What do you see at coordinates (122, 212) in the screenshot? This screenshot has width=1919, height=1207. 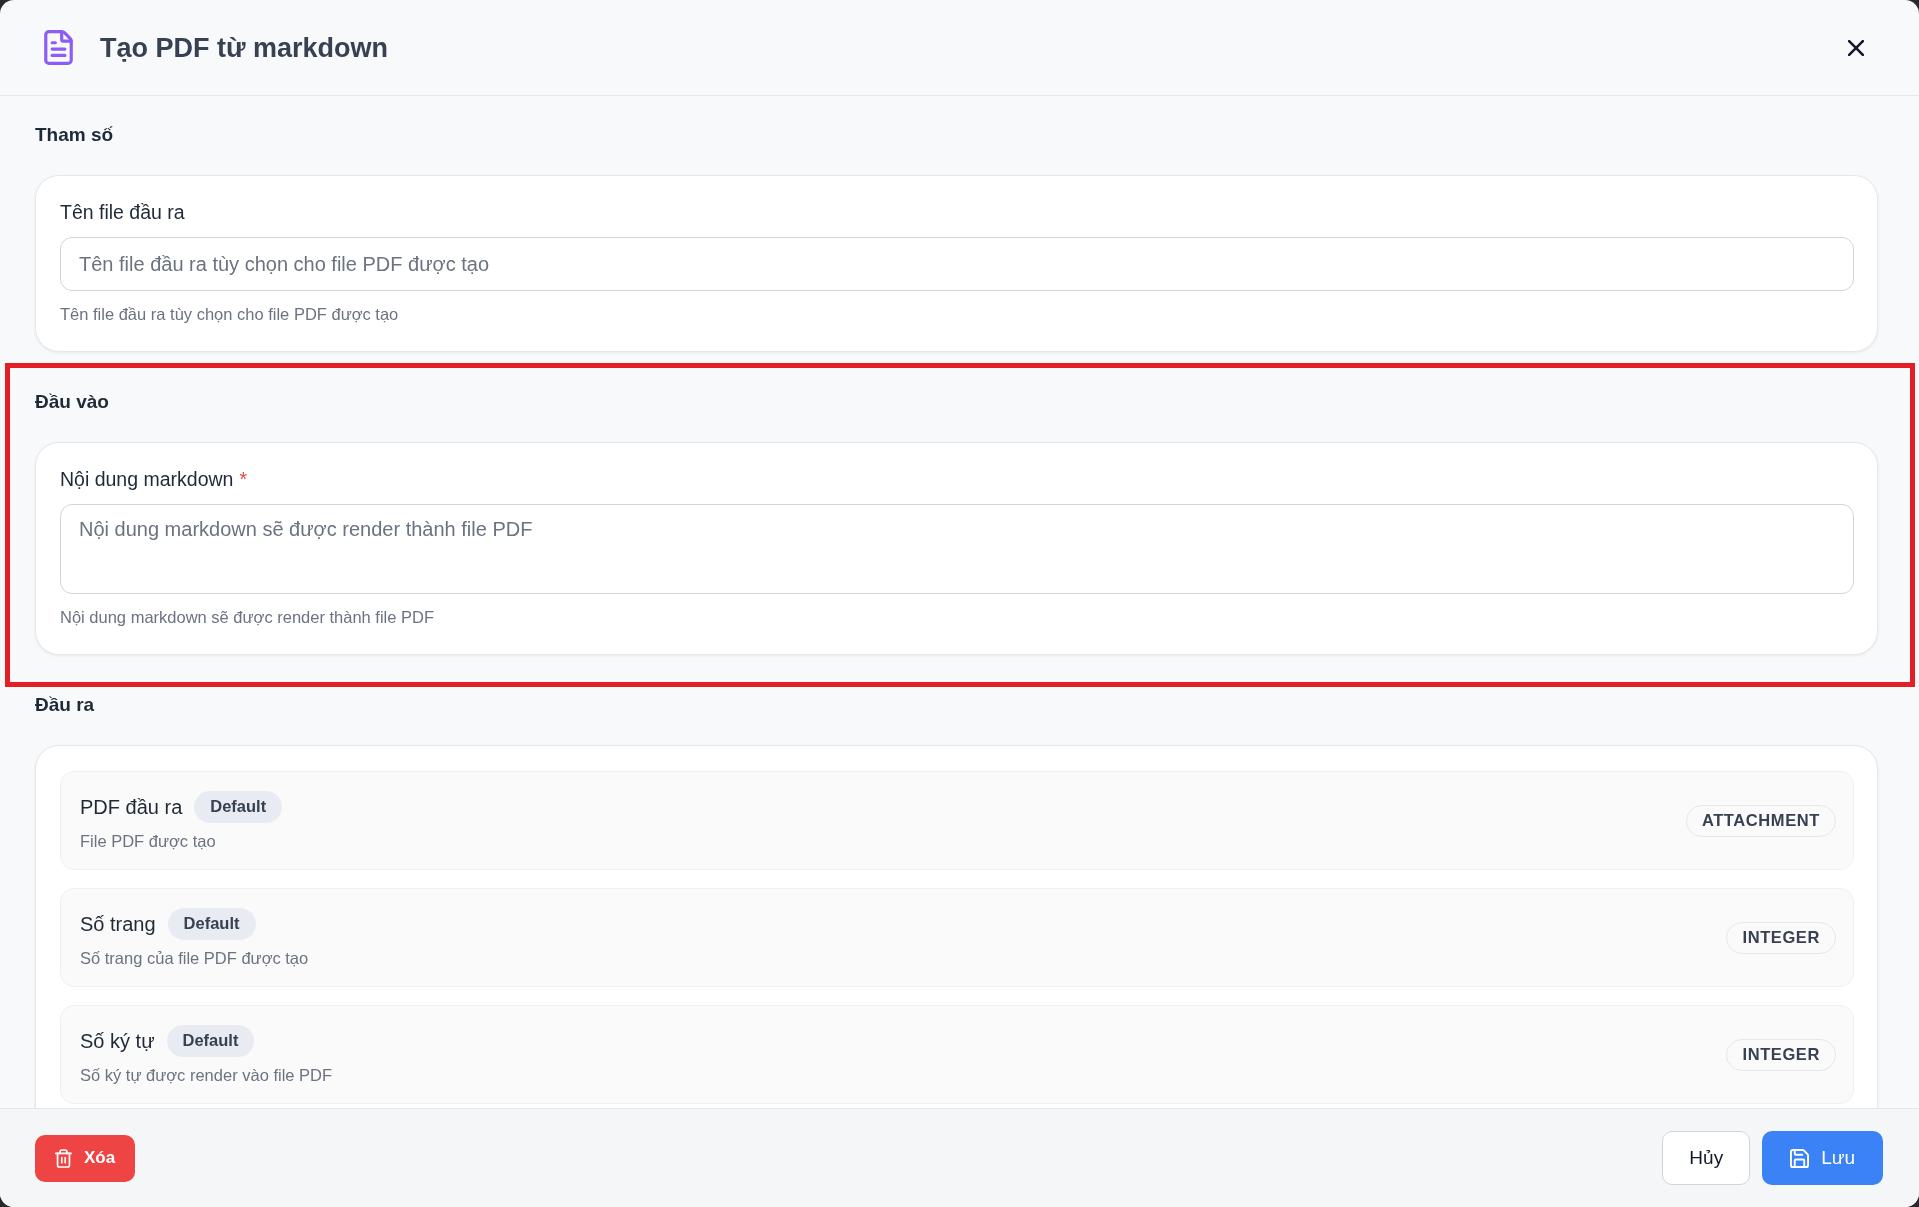 I see `field-label: Tên file đầu ra` at bounding box center [122, 212].